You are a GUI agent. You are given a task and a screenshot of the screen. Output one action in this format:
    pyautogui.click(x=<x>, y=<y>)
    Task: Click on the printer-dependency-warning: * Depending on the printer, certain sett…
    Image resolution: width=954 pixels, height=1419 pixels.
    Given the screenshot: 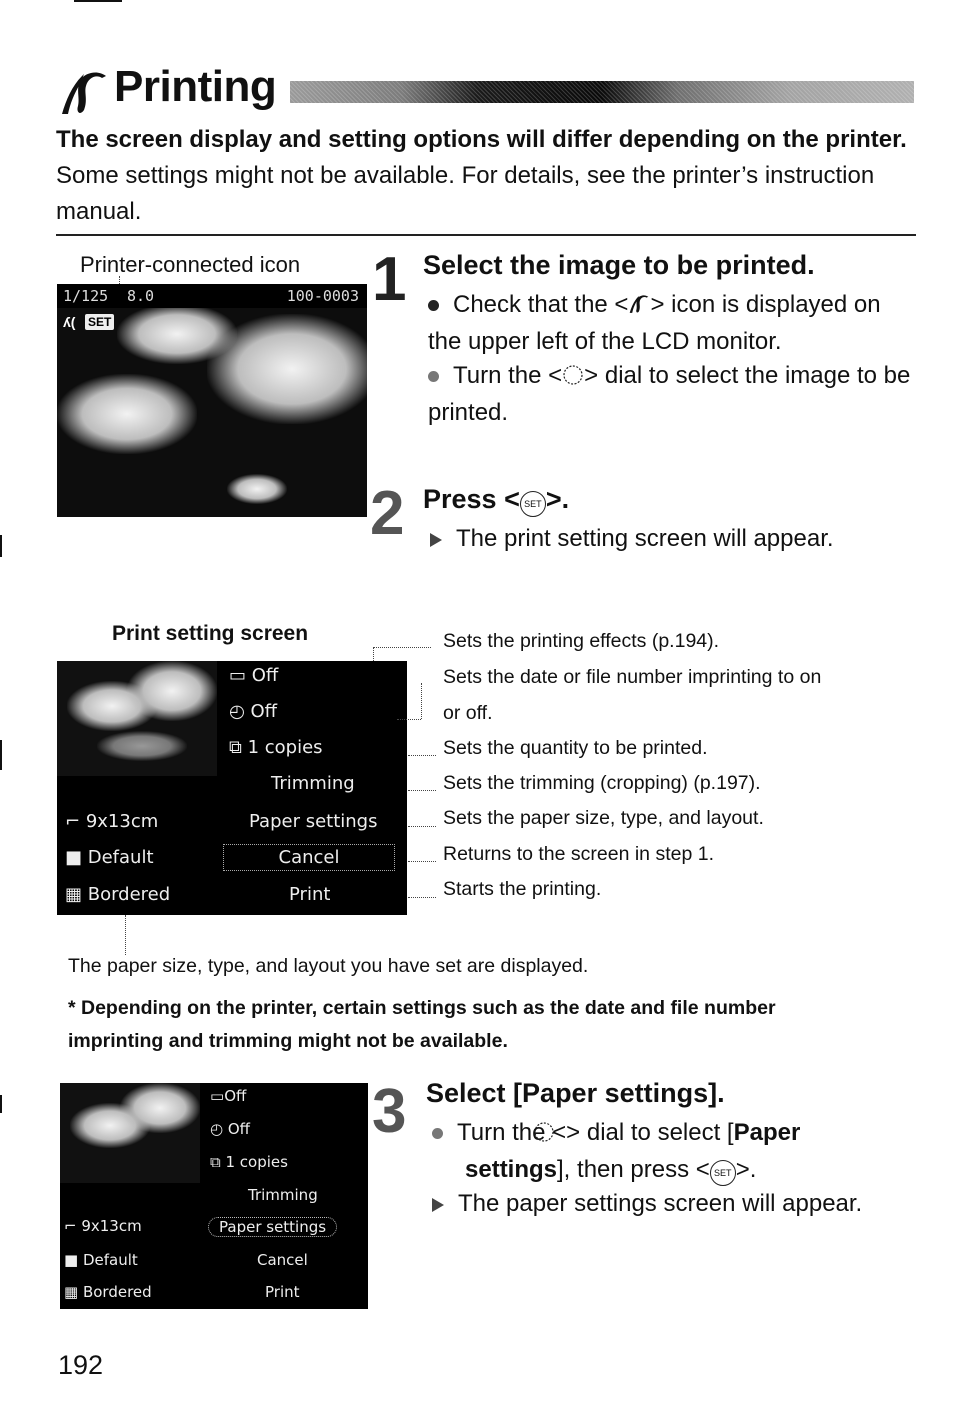 What is the action you would take?
    pyautogui.click(x=422, y=1024)
    